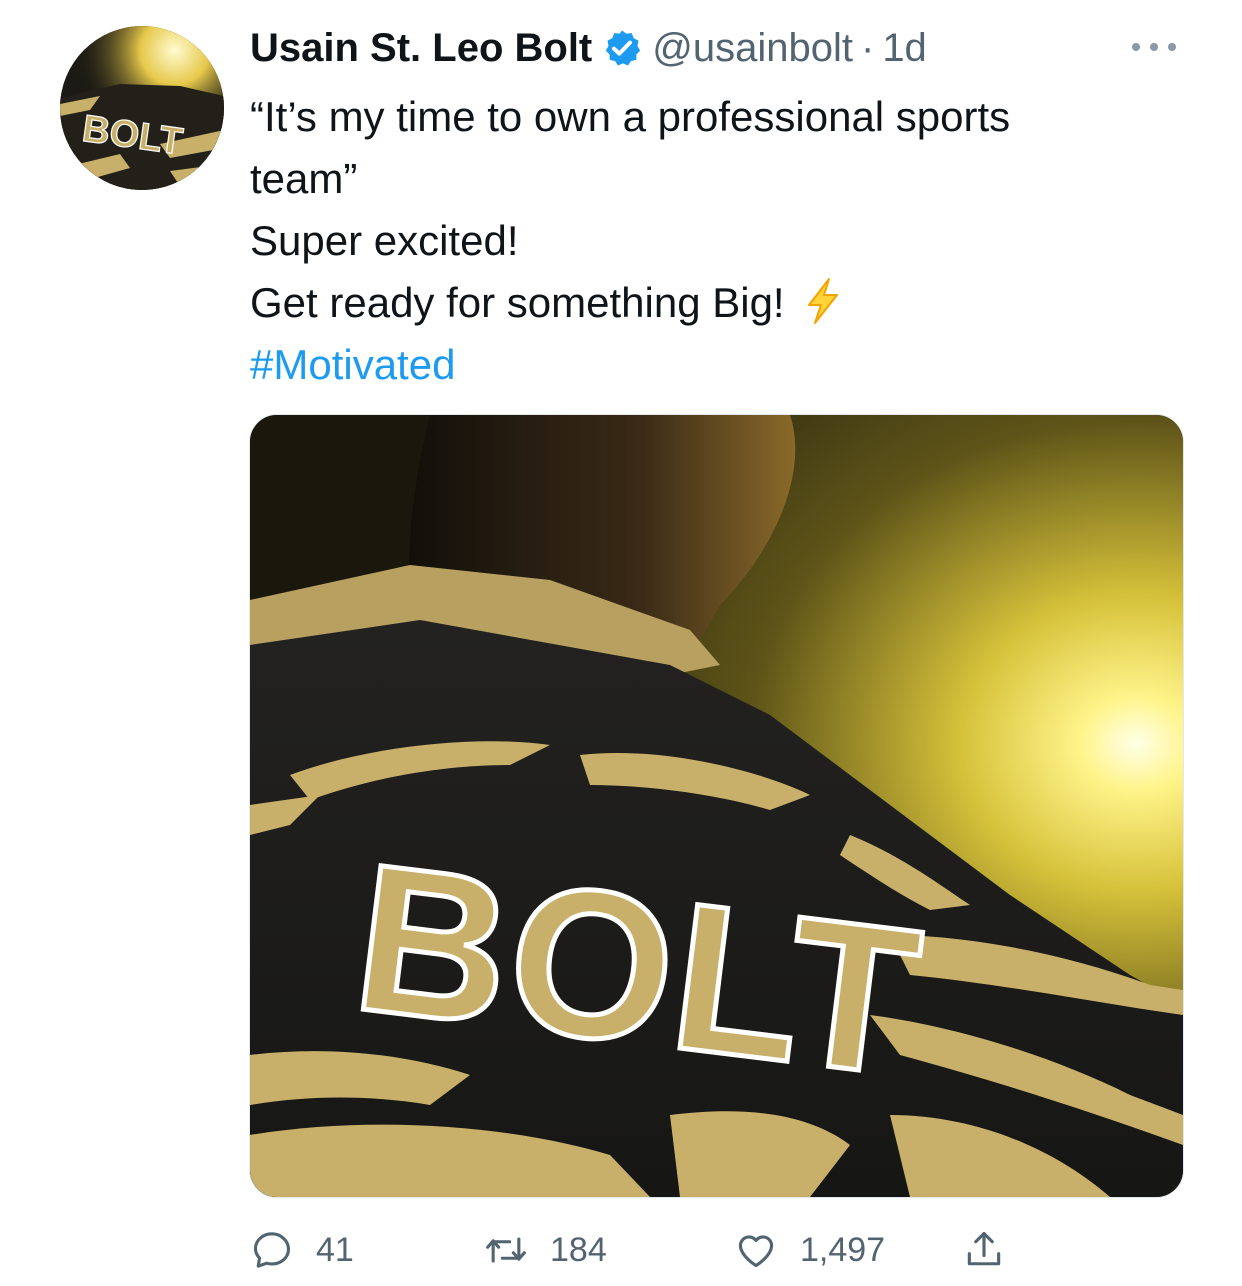  I want to click on retweet-button: 184, so click(545, 1250).